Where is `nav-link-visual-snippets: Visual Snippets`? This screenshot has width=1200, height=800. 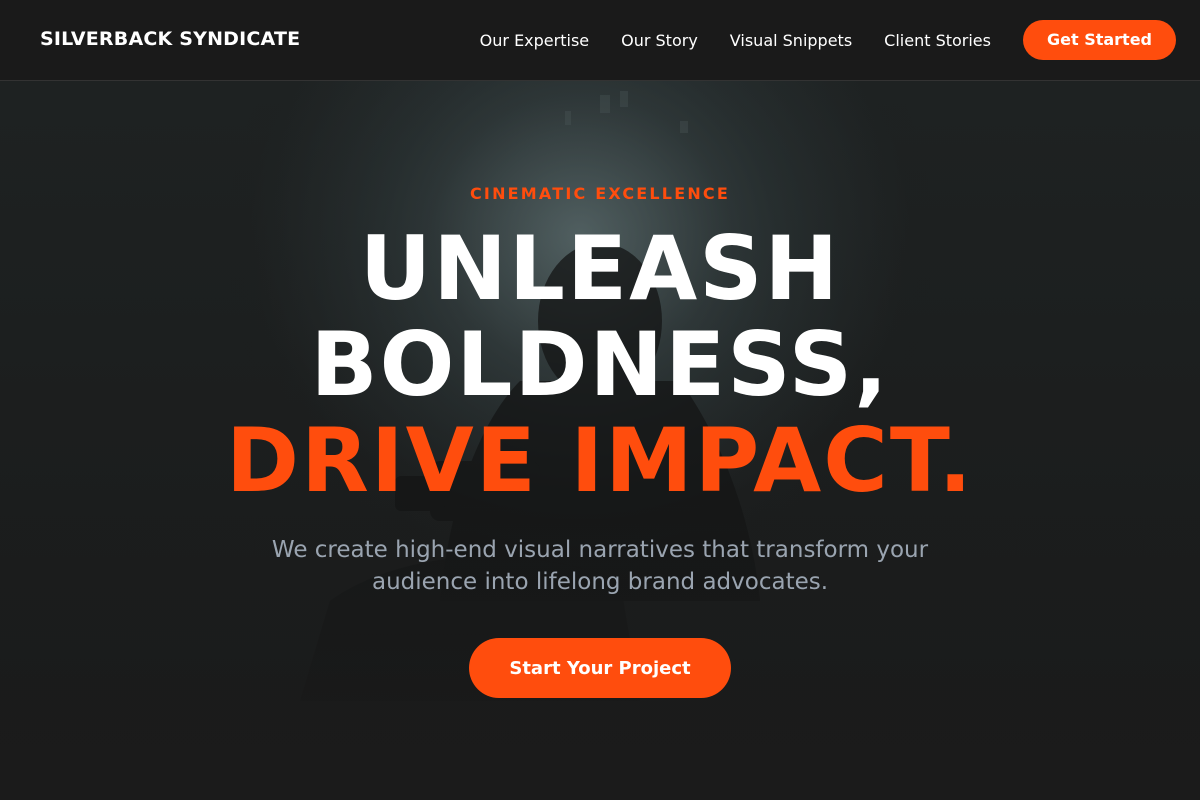 nav-link-visual-snippets: Visual Snippets is located at coordinates (791, 40).